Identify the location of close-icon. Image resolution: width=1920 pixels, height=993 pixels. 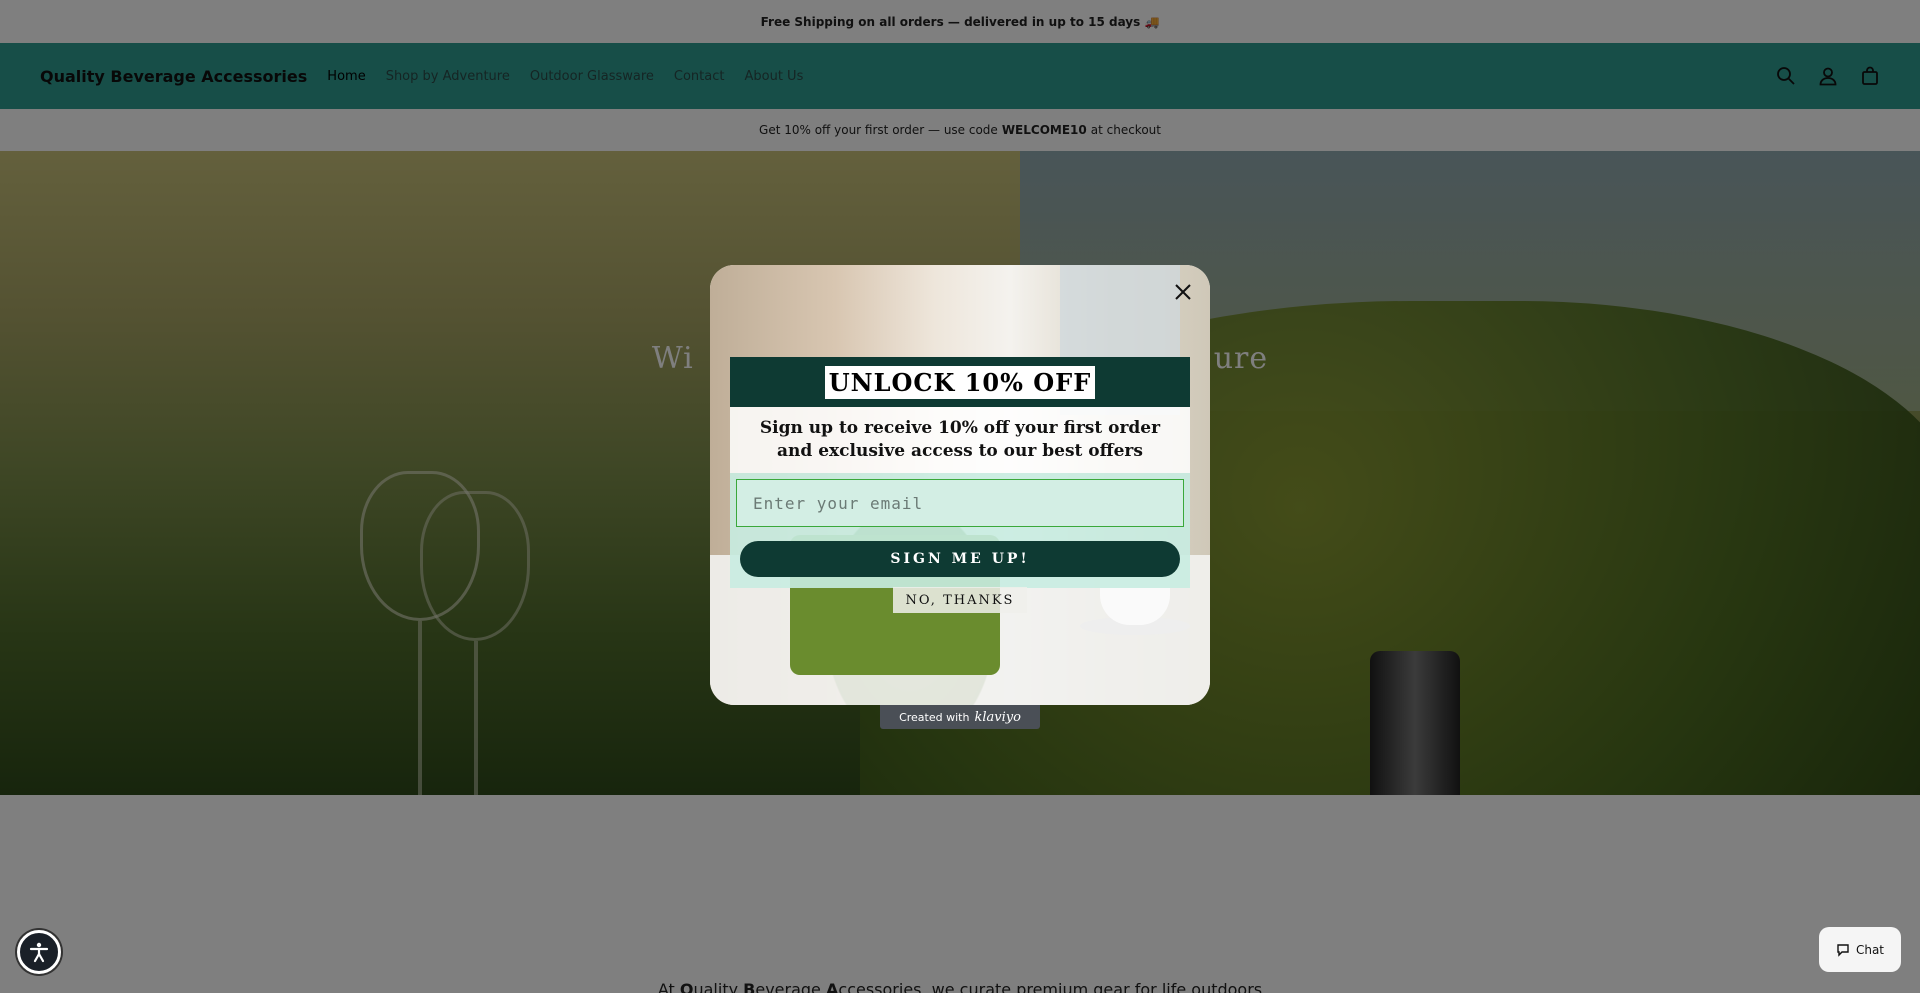
(1183, 292).